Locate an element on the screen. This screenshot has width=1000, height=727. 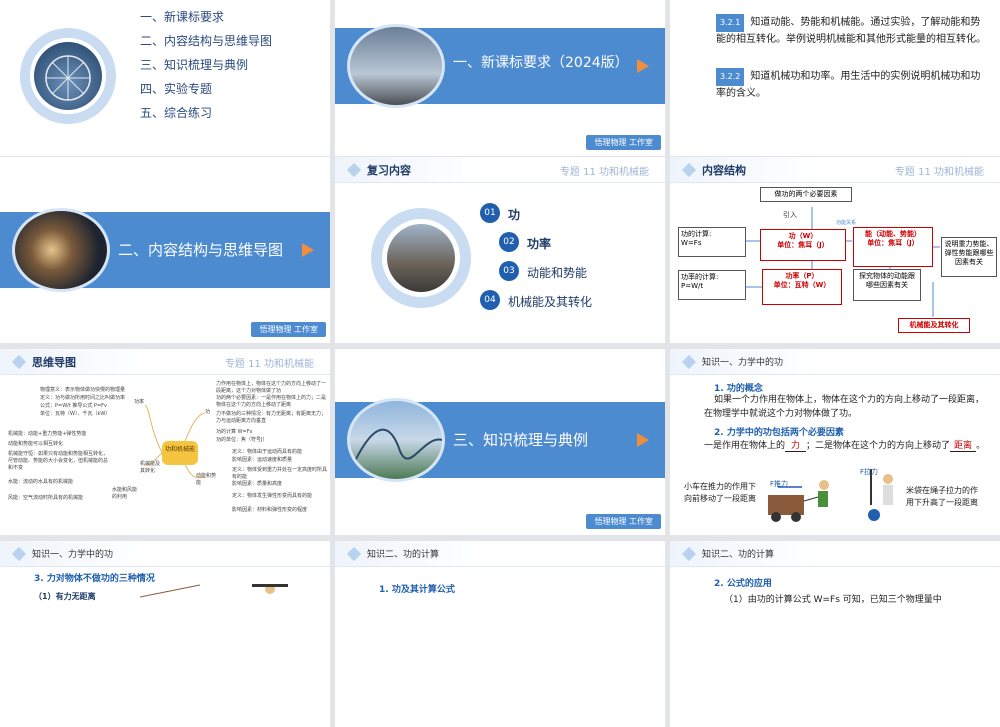
fill-blank-text: 一是作用在物体上的力；二是物体在这个力的方向上移动了 距离。 is located at coordinates (845, 446).